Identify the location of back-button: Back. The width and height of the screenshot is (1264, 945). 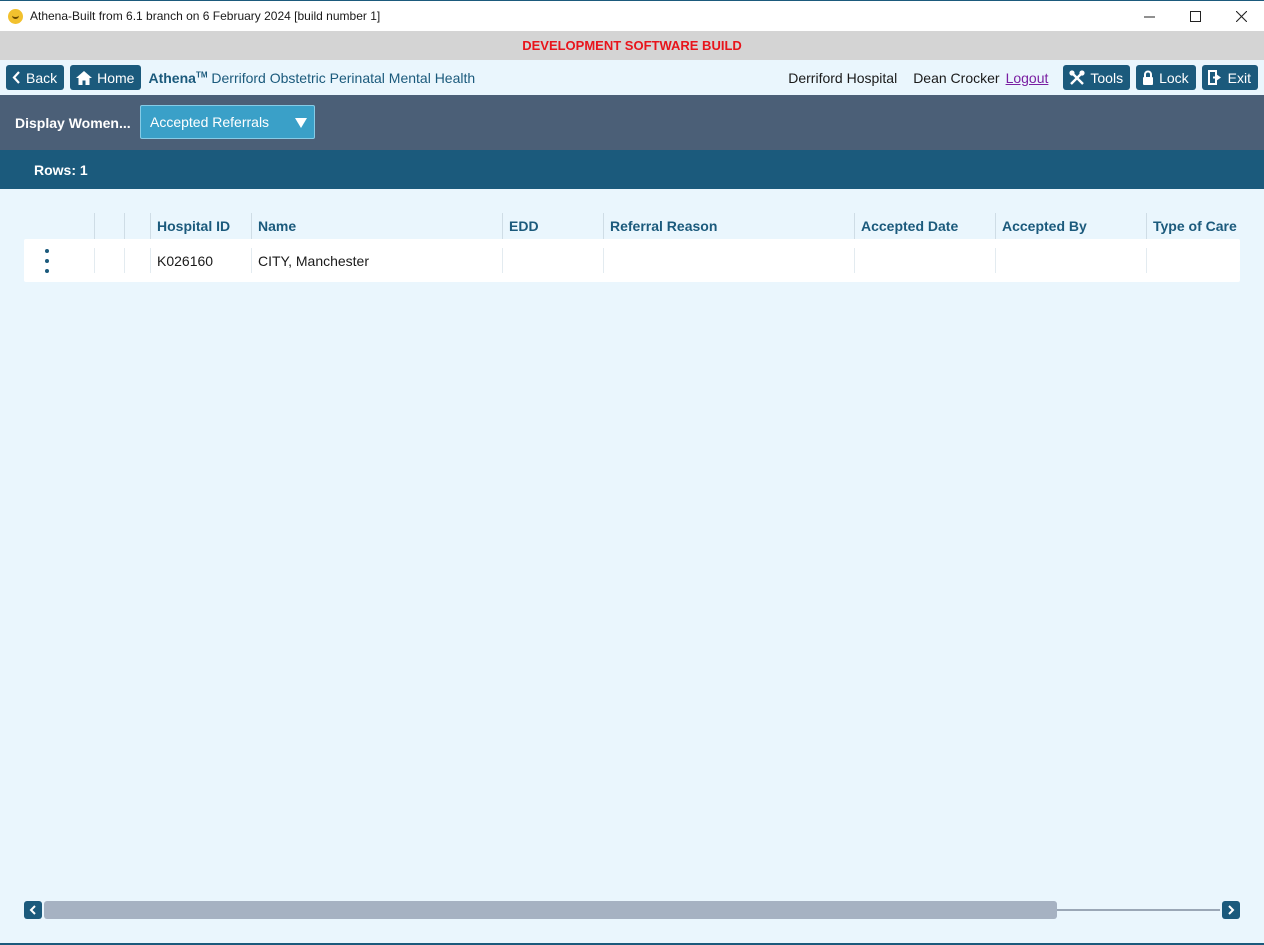
(35, 77).